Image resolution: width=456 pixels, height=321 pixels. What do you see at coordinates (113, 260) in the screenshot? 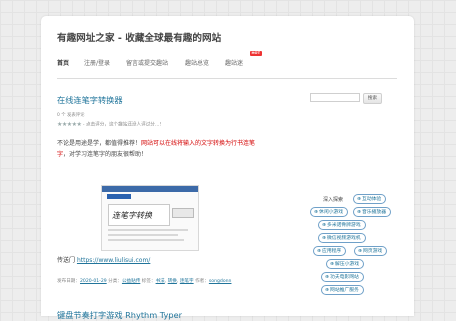
I see `portal-link: https://www.liulisui.com/` at bounding box center [113, 260].